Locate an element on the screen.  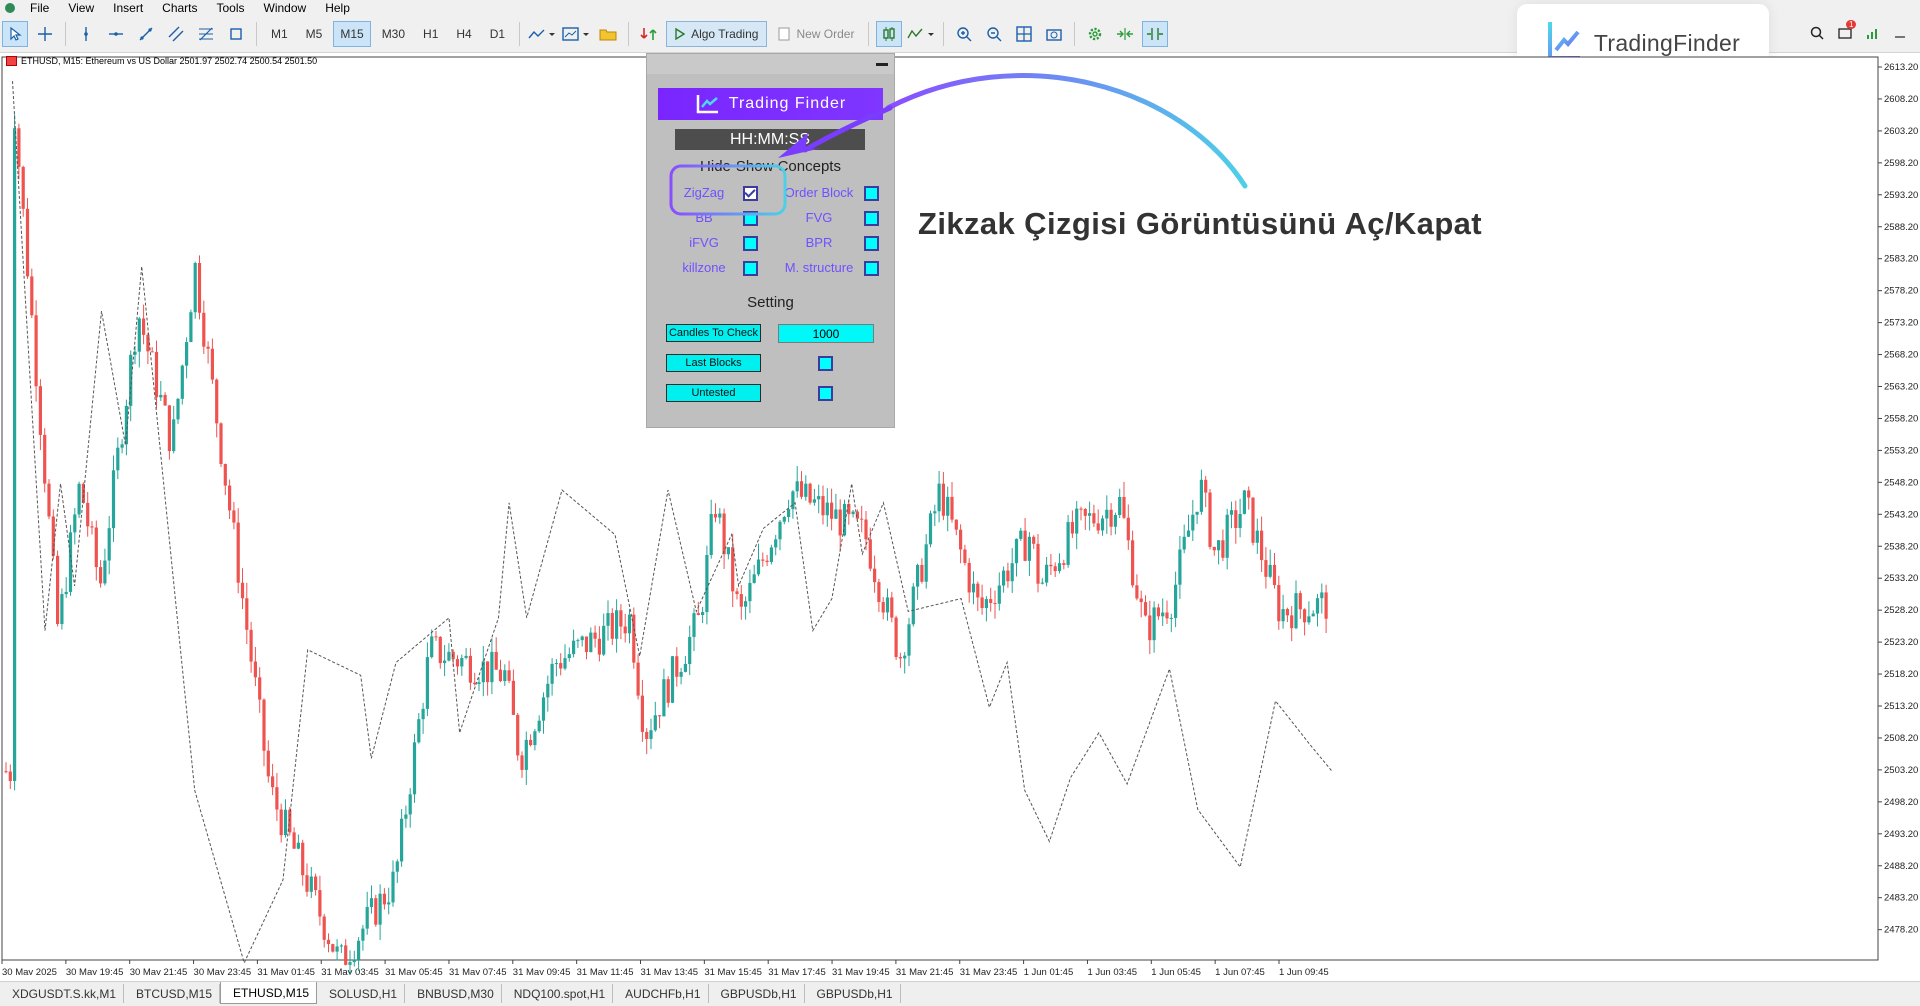
annotation-text: Zikzak Çizgisi Görüntüsünü Aç/Kapat is located at coordinates (1200, 223).